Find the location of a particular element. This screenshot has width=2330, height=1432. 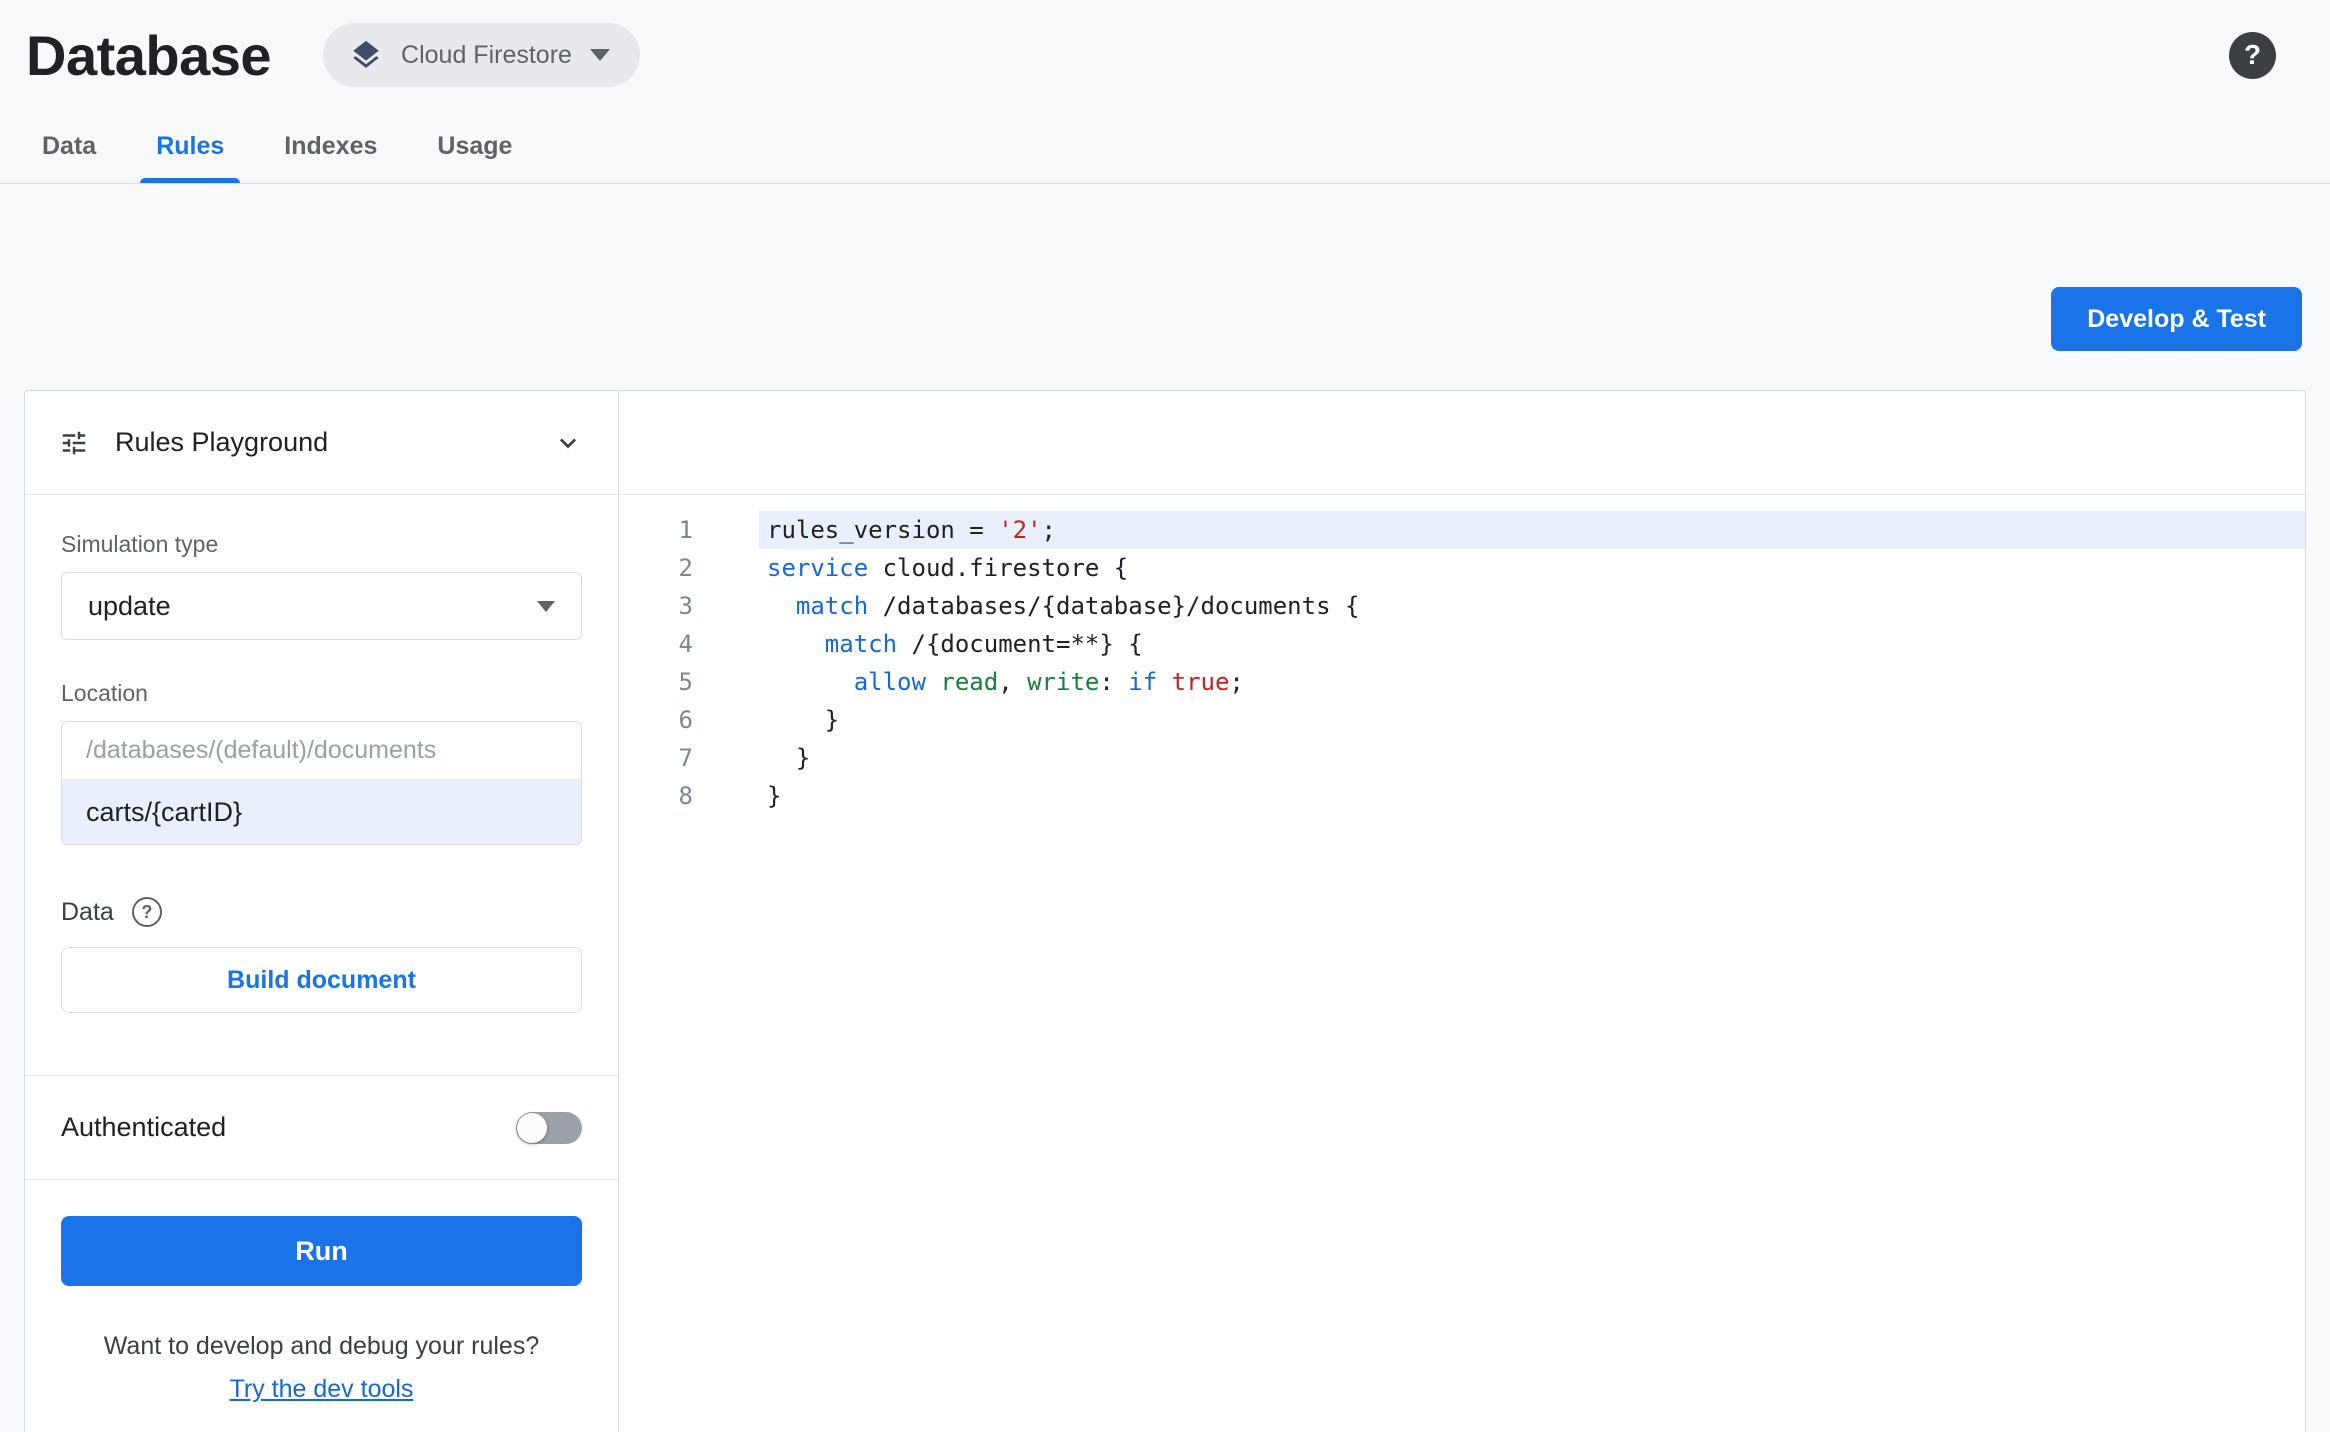

line-number: 1 is located at coordinates (685, 530).